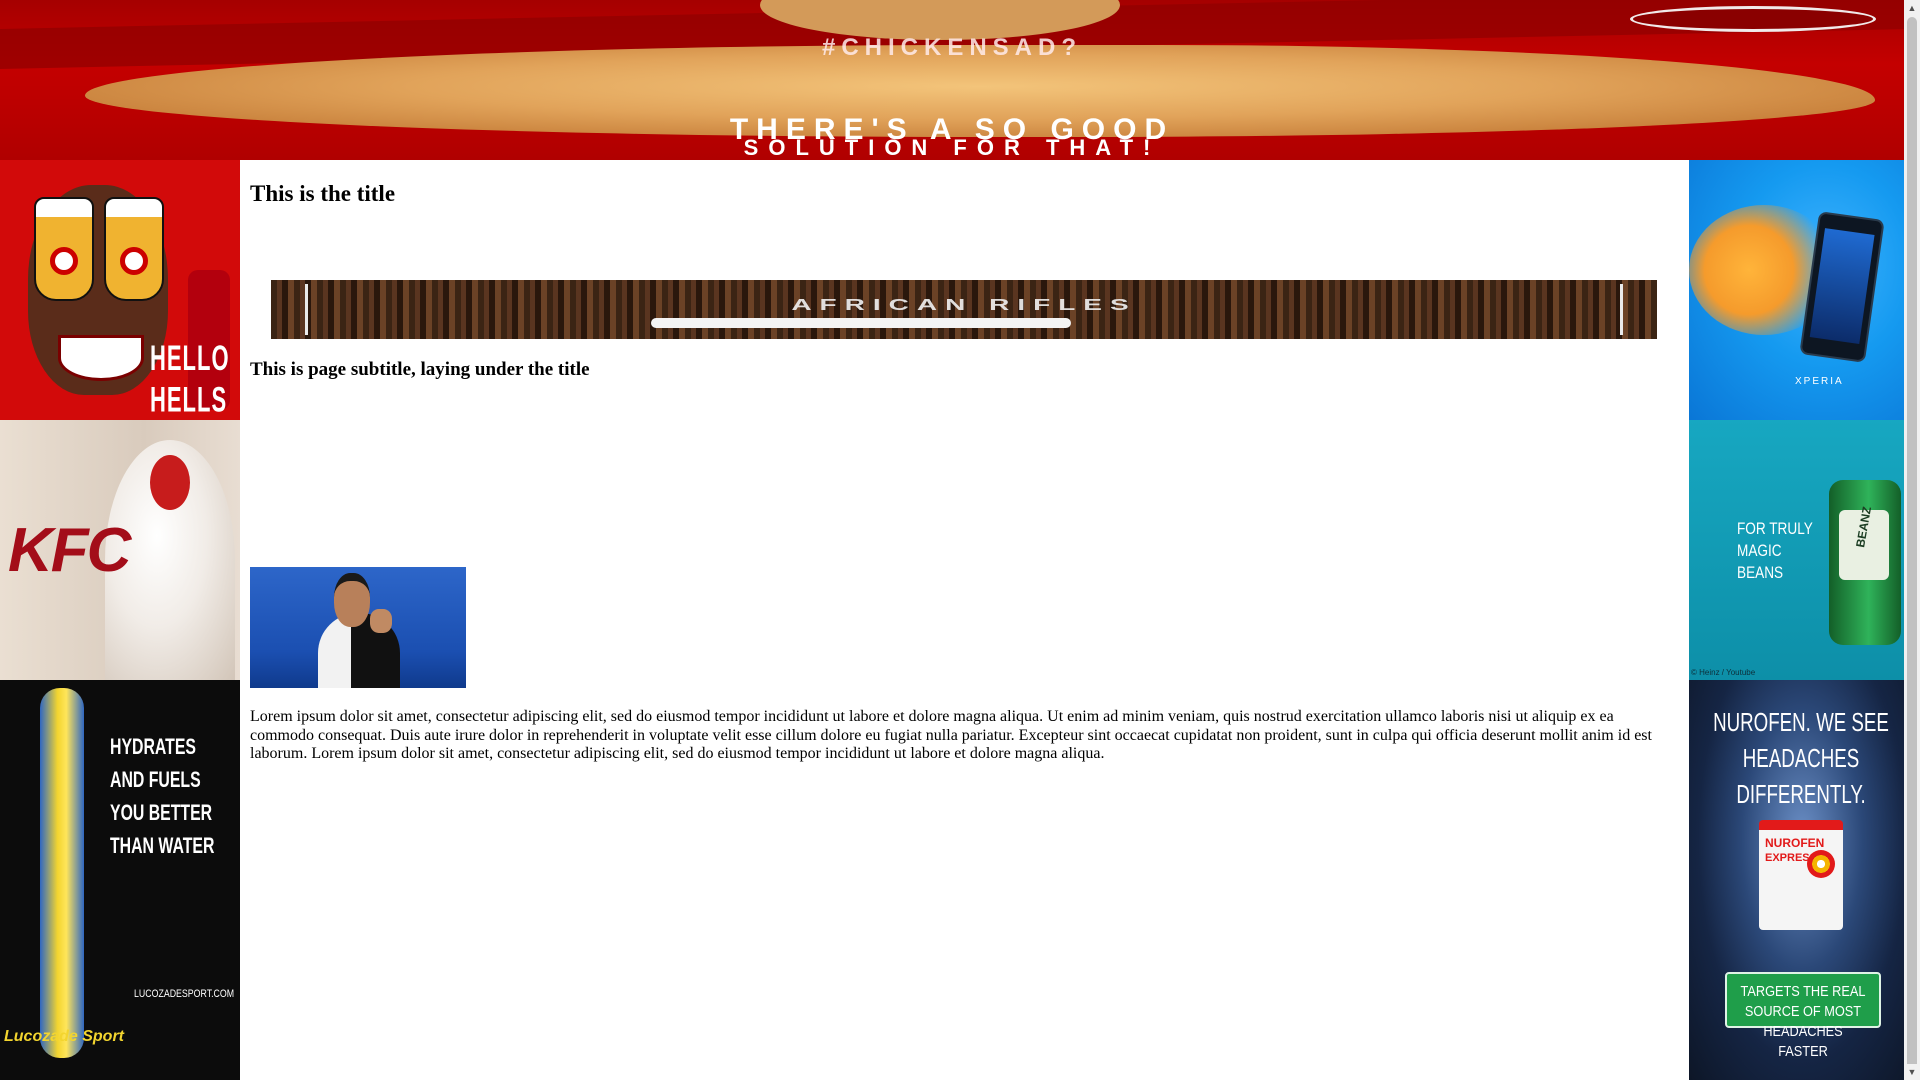 The width and height of the screenshot is (1920, 1080). Describe the element at coordinates (381, 621) in the screenshot. I see `player-fist` at that location.